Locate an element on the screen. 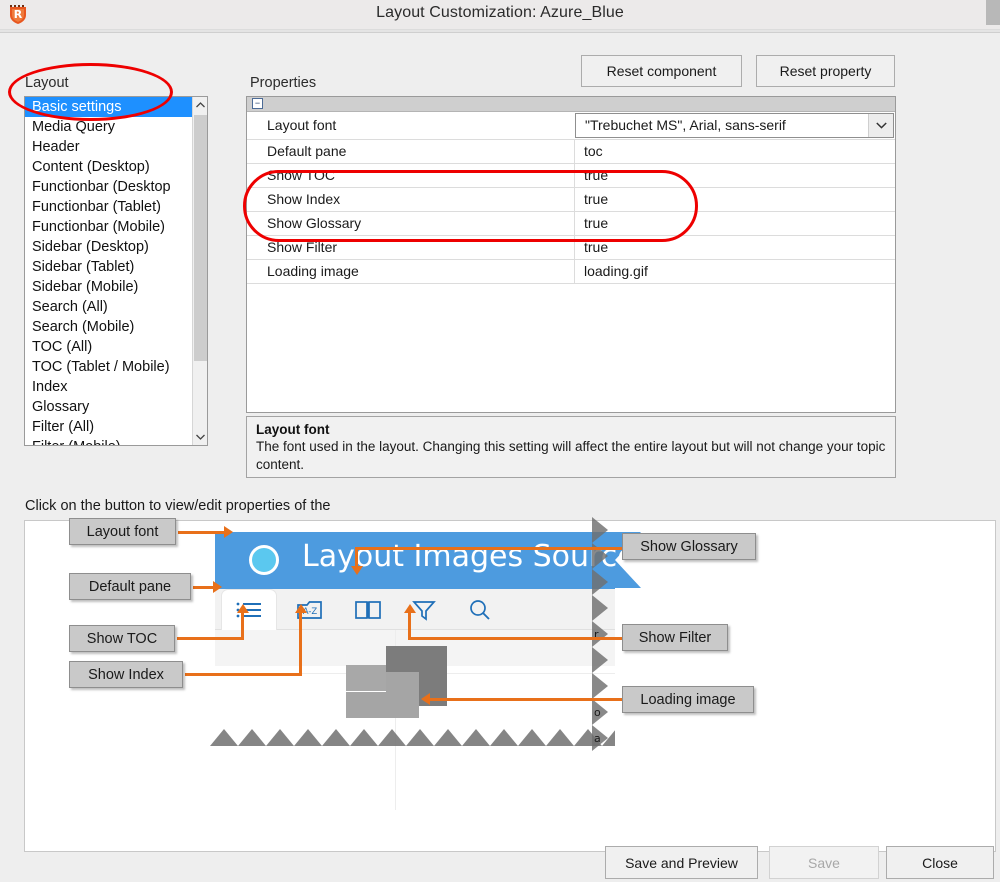  properties-section-label: Properties is located at coordinates (283, 83).